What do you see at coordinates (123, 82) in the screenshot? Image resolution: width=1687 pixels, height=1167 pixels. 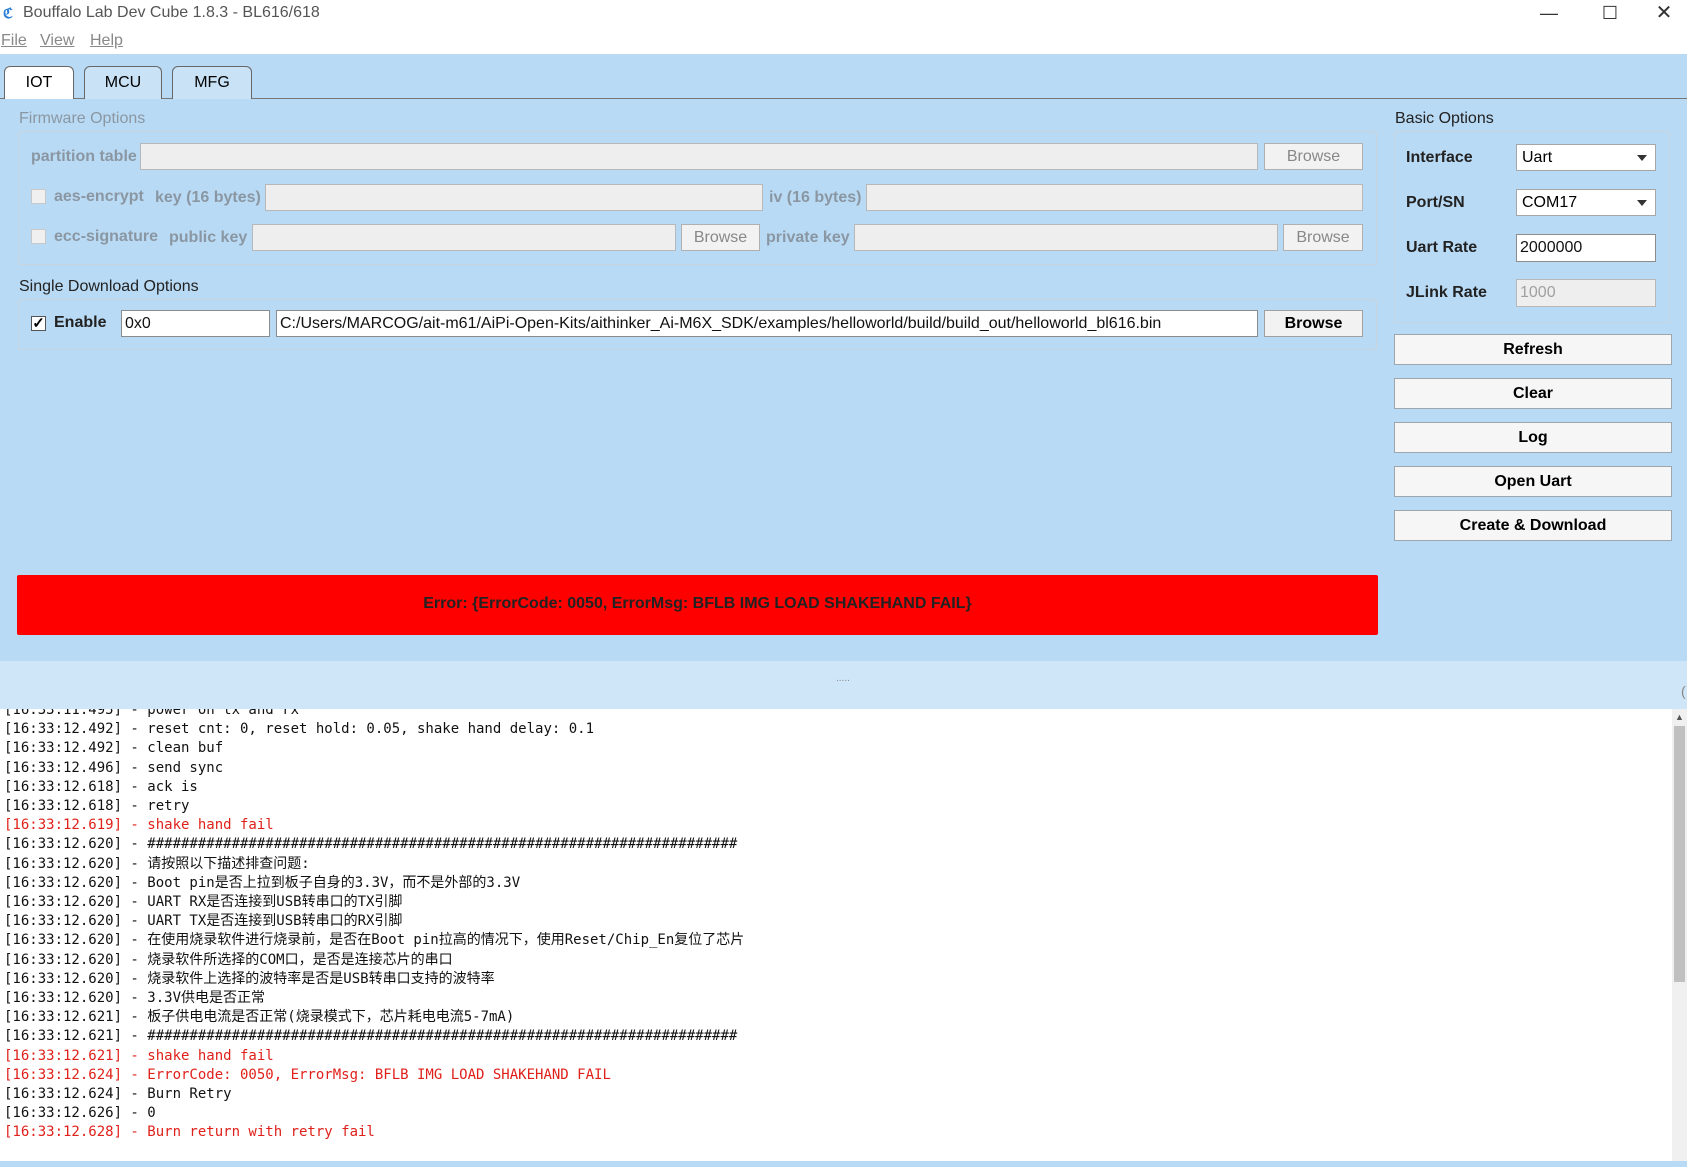 I see `tab-mcu: MCU` at bounding box center [123, 82].